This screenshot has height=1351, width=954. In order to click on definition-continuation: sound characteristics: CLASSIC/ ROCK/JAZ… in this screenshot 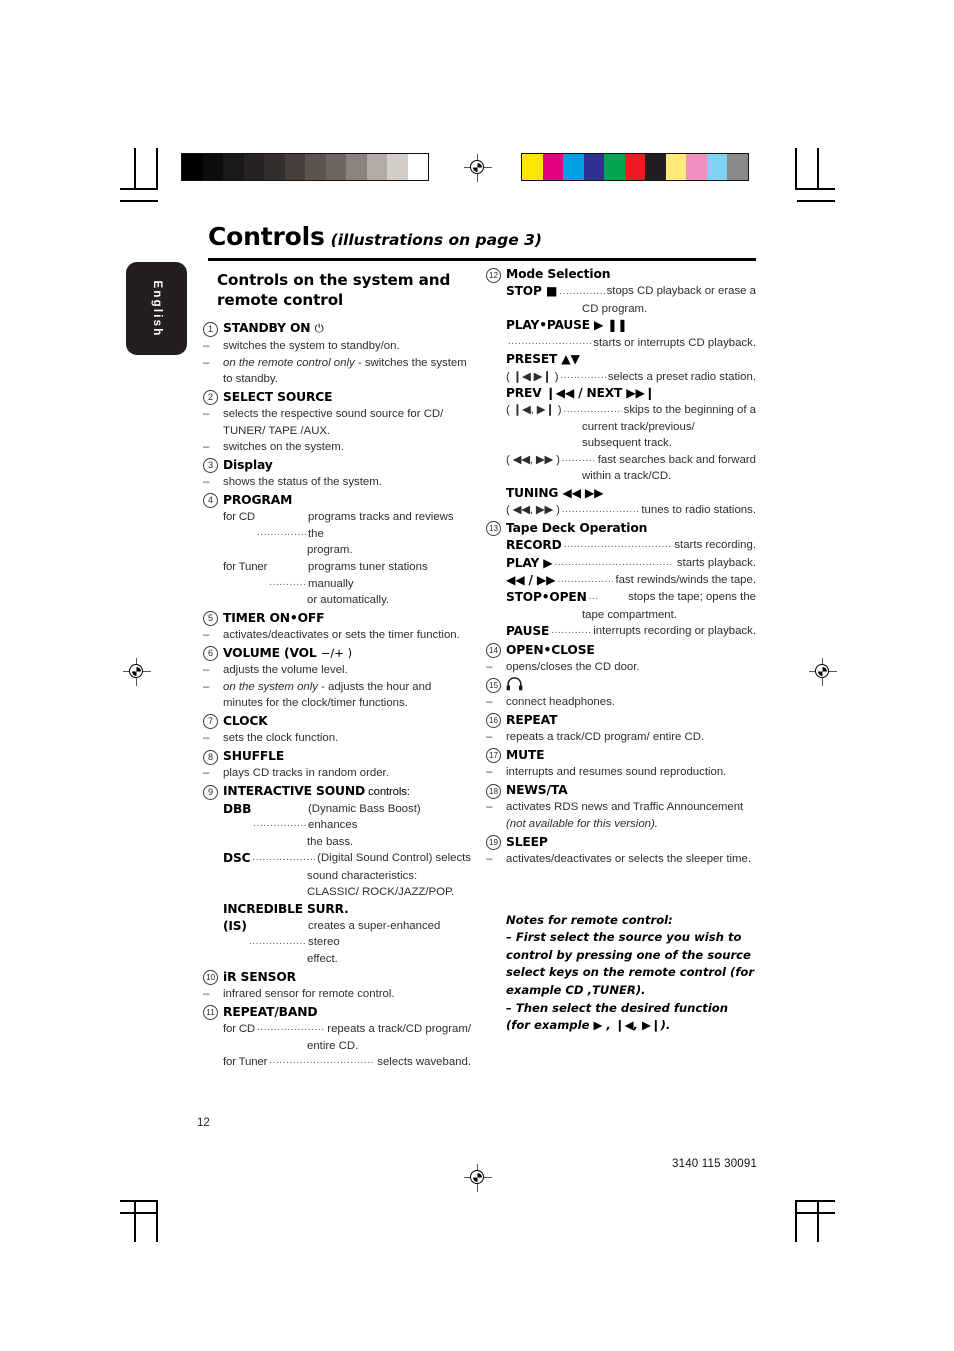, I will do `click(381, 884)`.